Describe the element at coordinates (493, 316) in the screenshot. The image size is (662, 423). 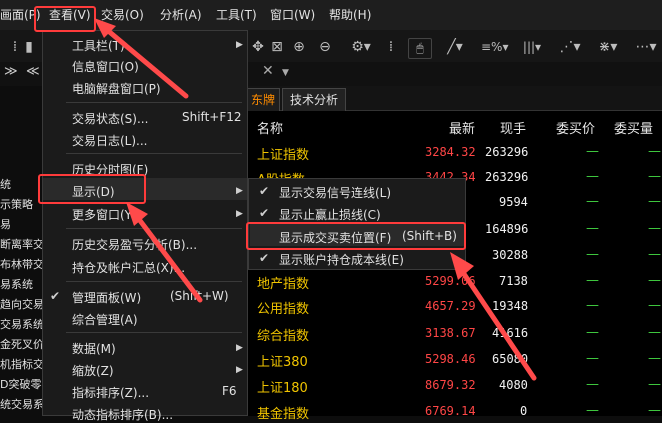
I see `arrow-to-trade-positions` at that location.